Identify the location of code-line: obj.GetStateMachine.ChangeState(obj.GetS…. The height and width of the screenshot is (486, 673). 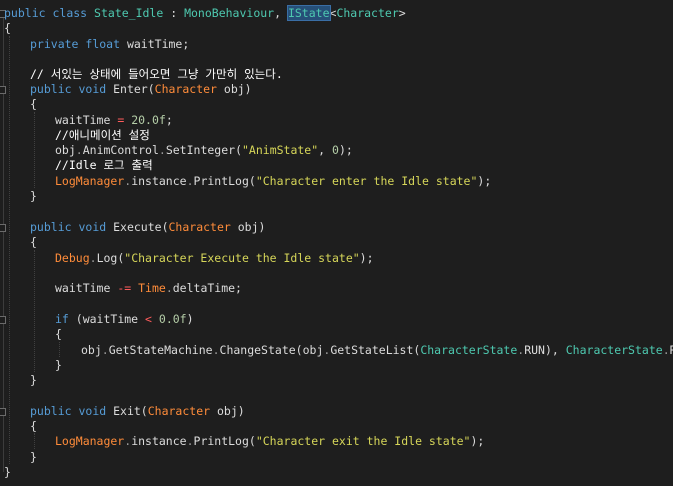
(377, 350).